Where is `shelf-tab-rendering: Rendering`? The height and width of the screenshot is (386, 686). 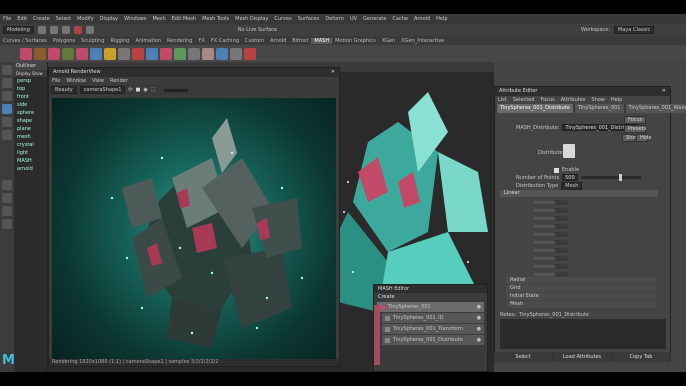 shelf-tab-rendering: Rendering is located at coordinates (180, 41).